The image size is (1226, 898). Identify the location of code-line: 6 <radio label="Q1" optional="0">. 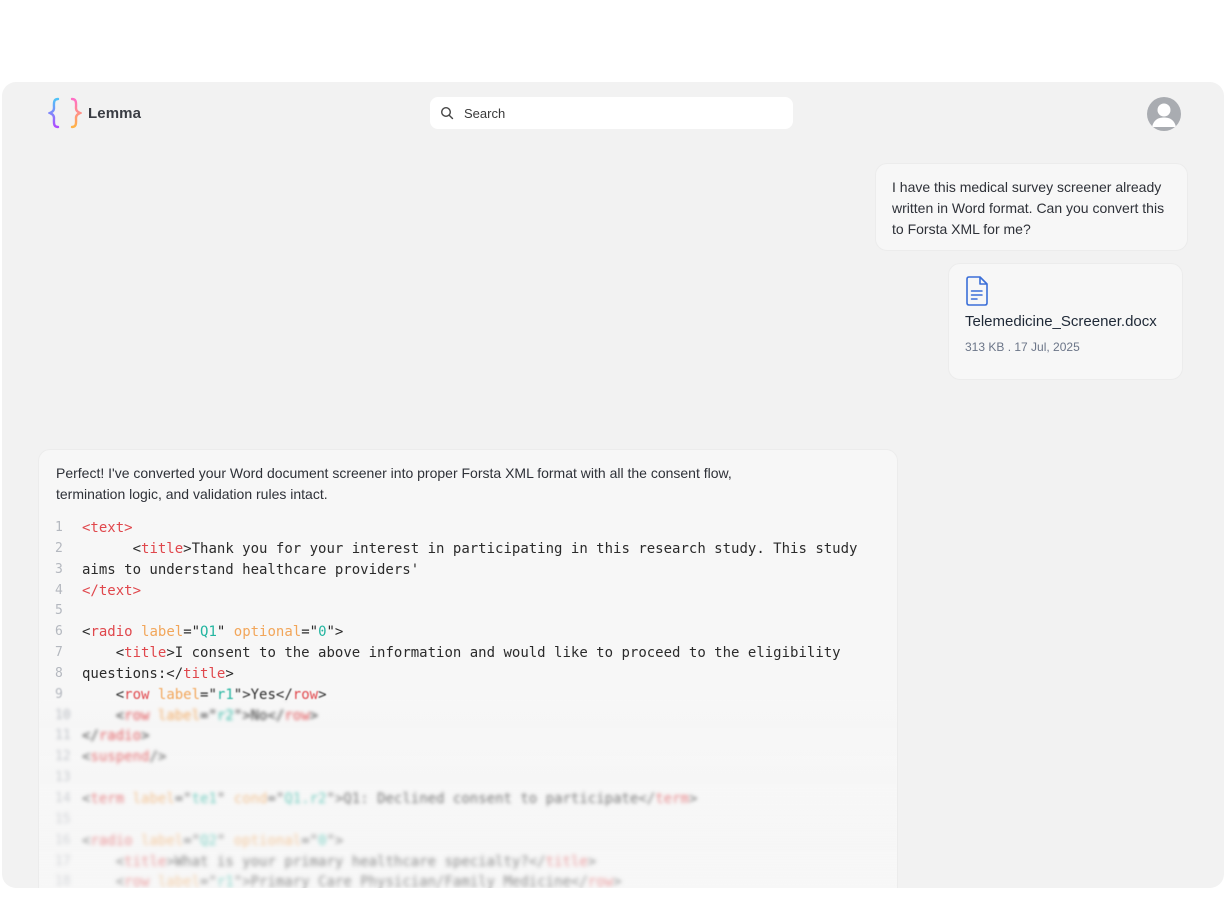
(468, 632).